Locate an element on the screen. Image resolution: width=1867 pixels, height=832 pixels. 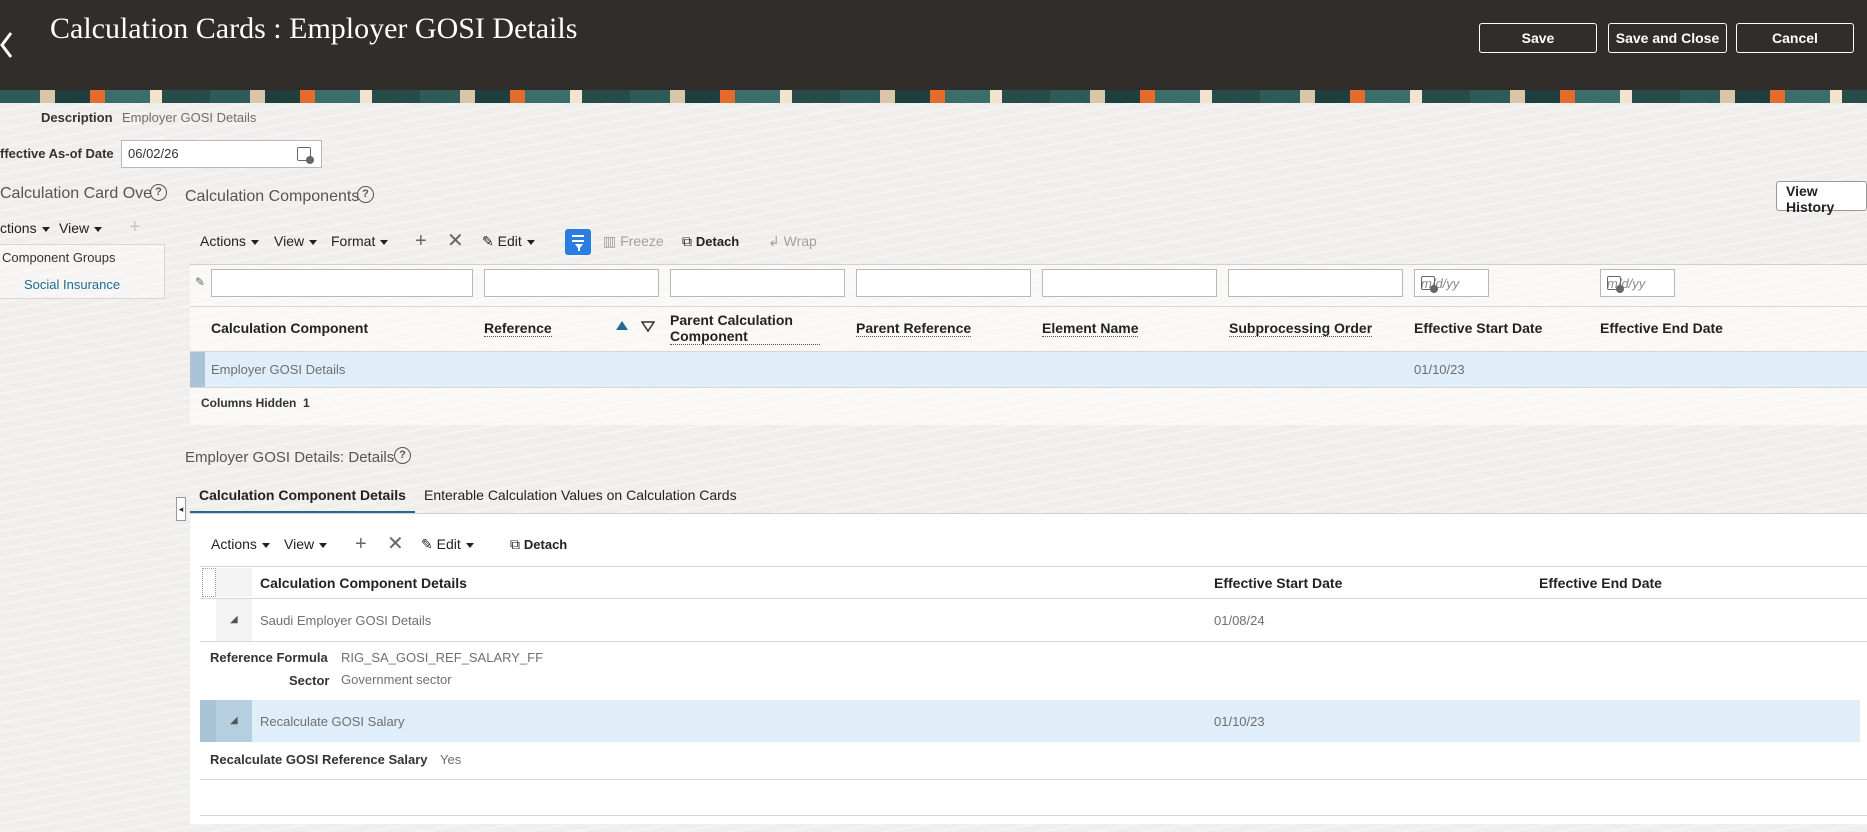
filter-parent-reference is located at coordinates (943, 283).